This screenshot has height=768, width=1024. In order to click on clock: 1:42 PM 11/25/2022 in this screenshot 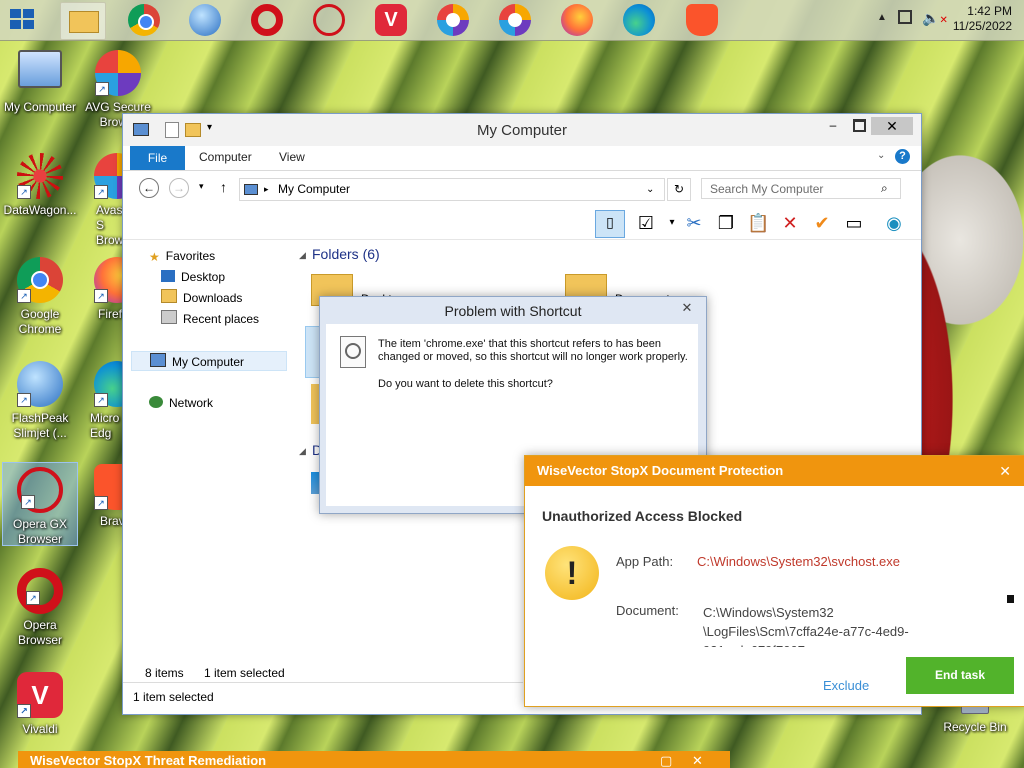, I will do `click(982, 19)`.